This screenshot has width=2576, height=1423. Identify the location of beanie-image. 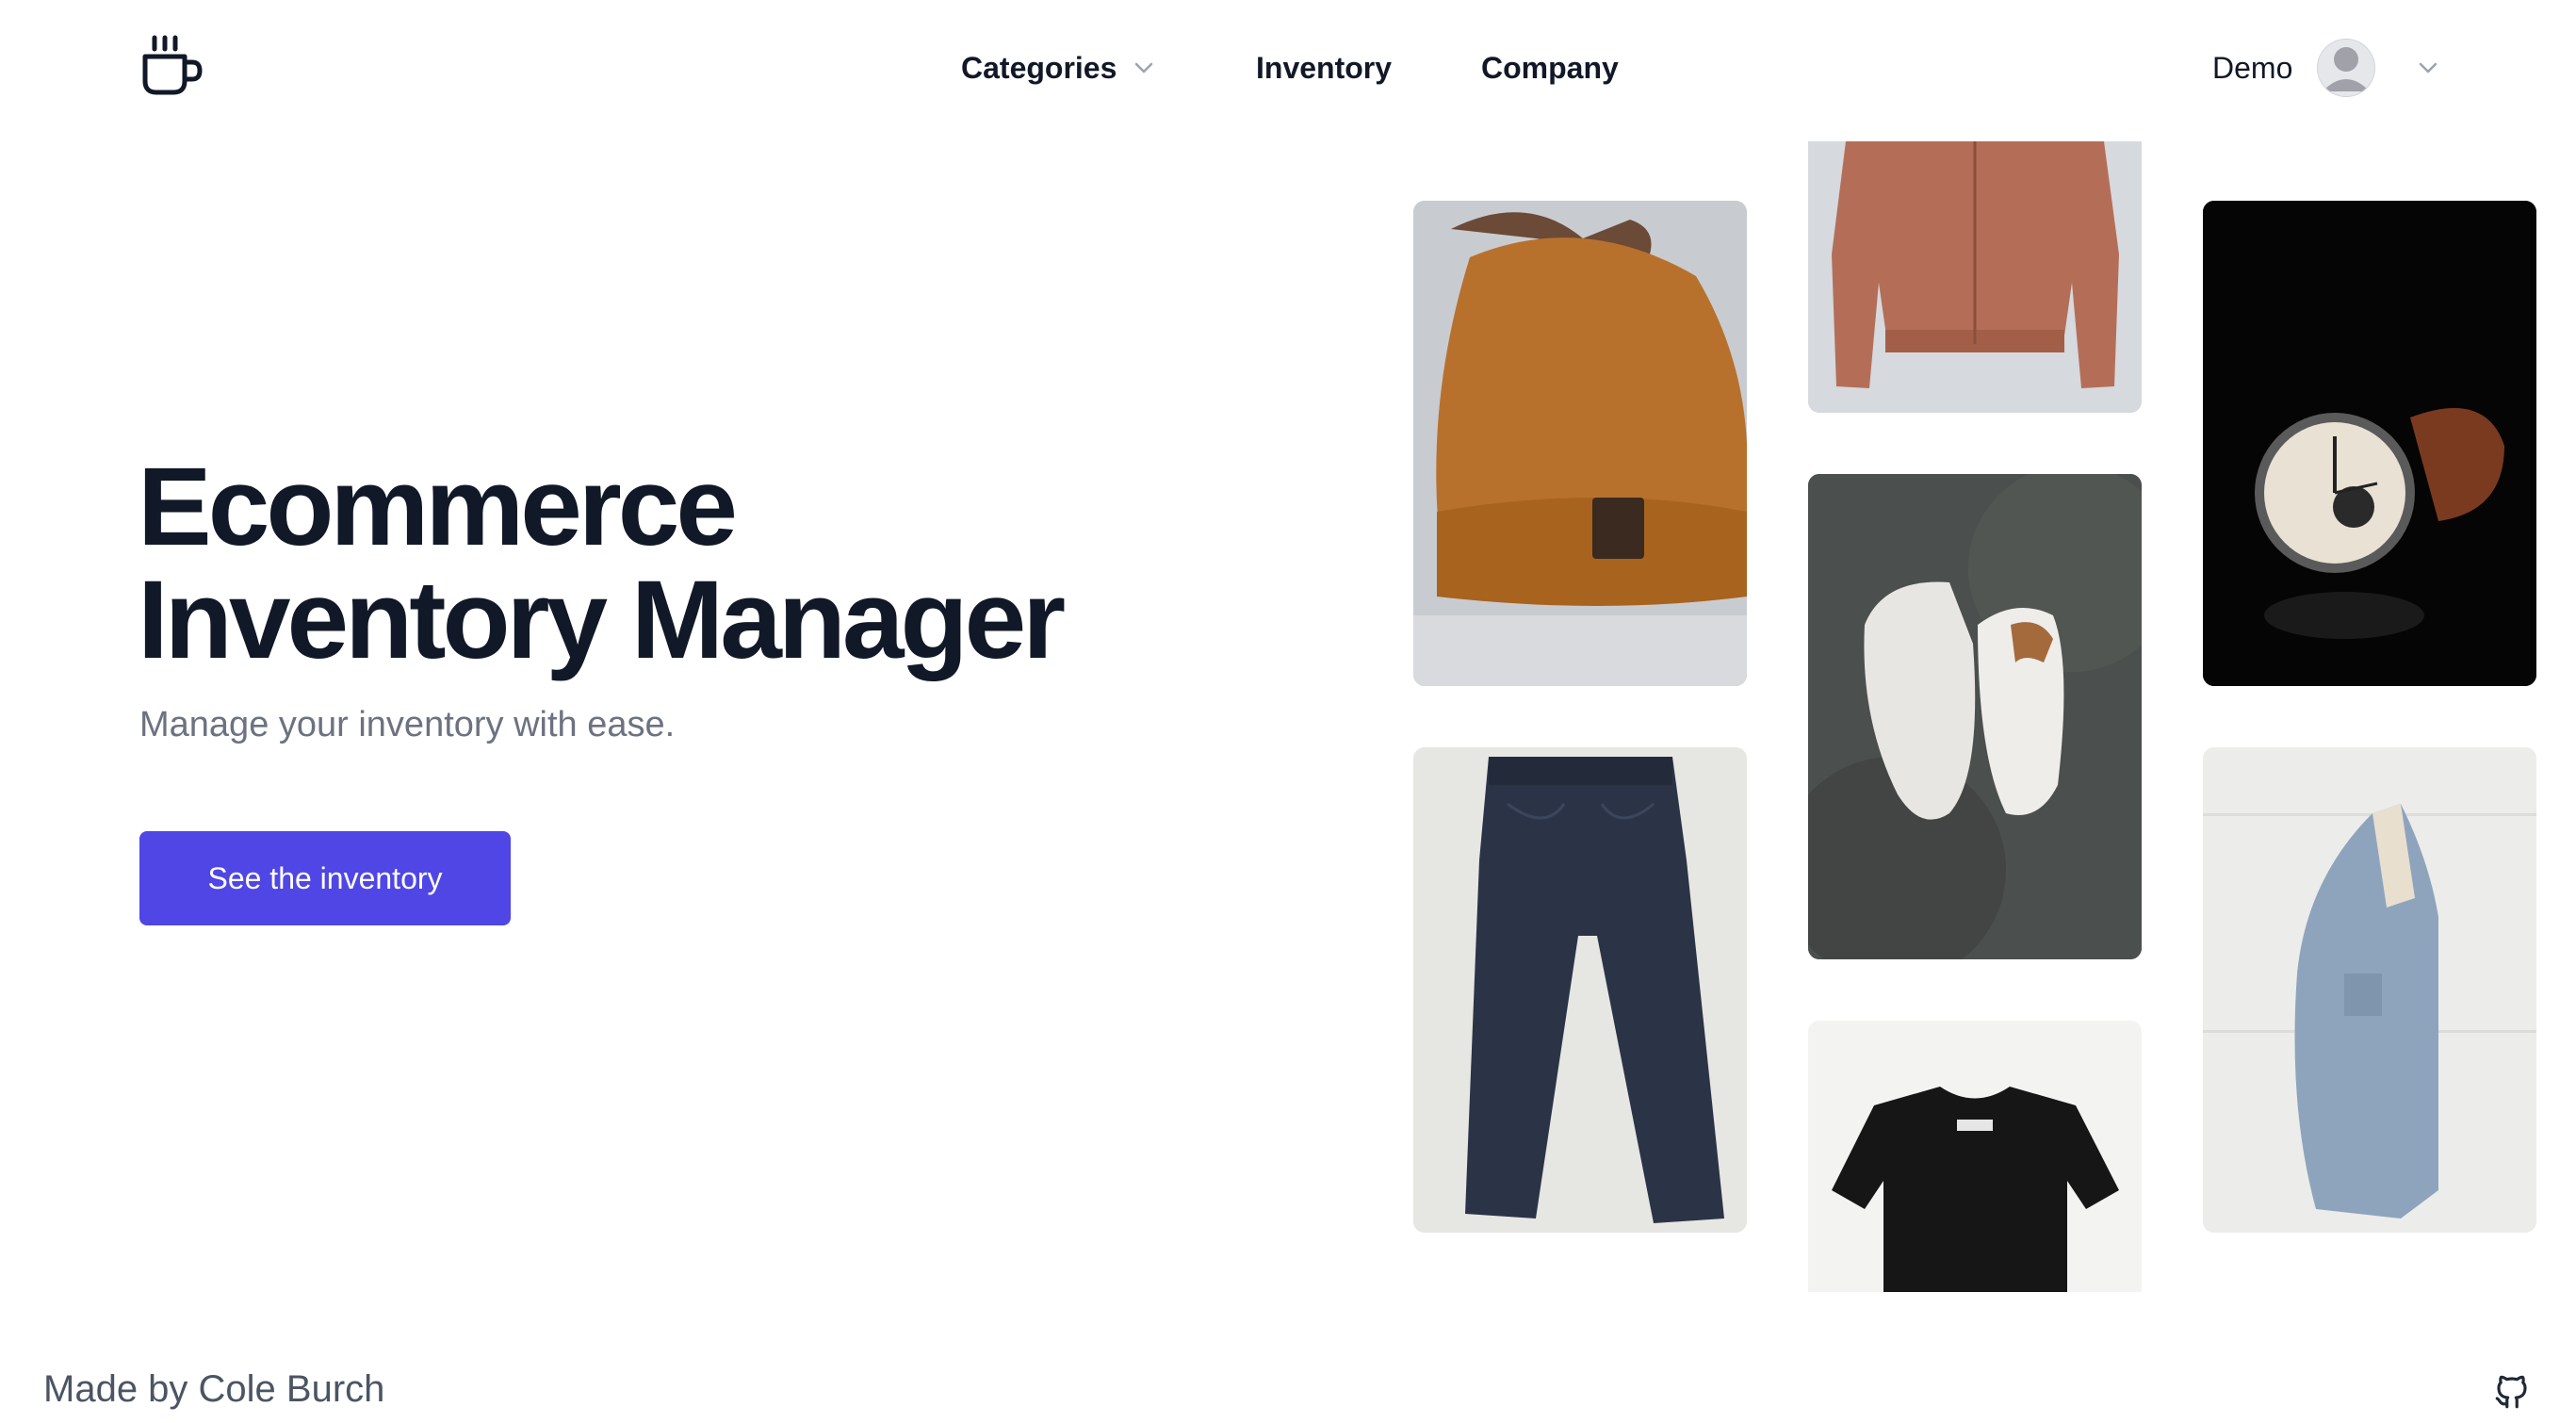
(1580, 443).